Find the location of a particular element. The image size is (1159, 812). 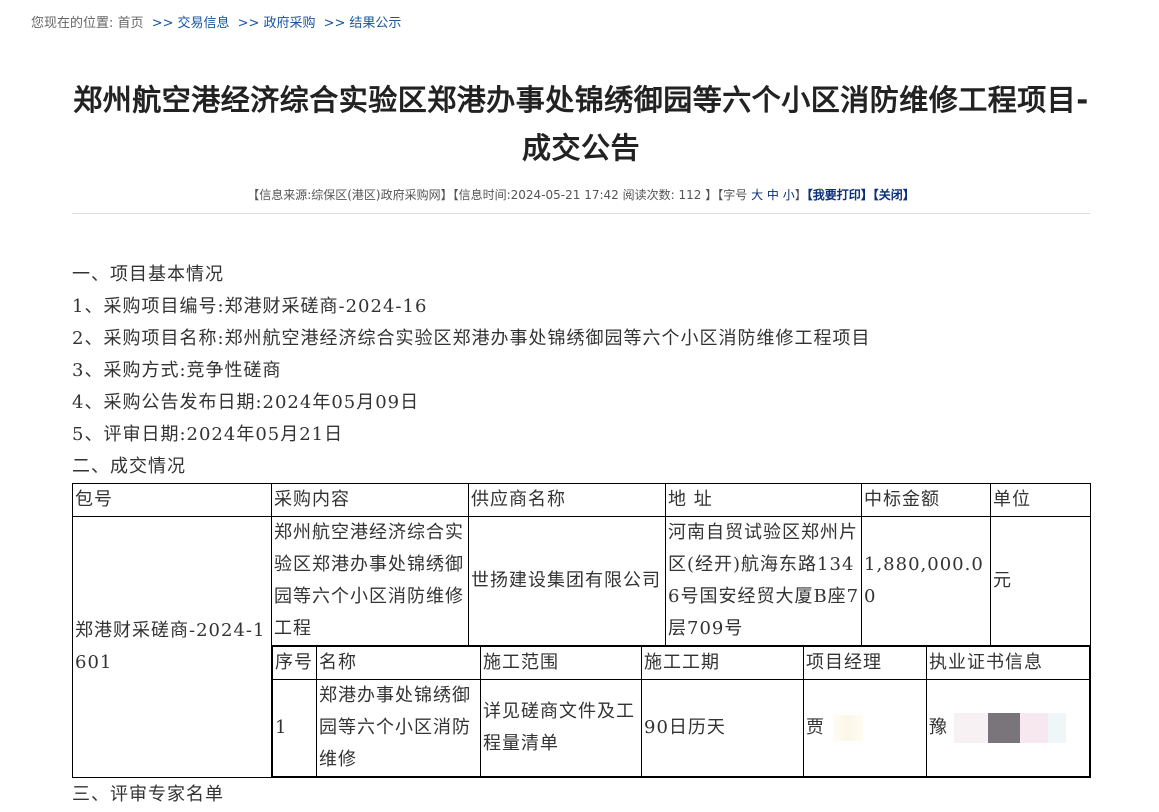

close-button: 【关闭】 is located at coordinates (894, 195).